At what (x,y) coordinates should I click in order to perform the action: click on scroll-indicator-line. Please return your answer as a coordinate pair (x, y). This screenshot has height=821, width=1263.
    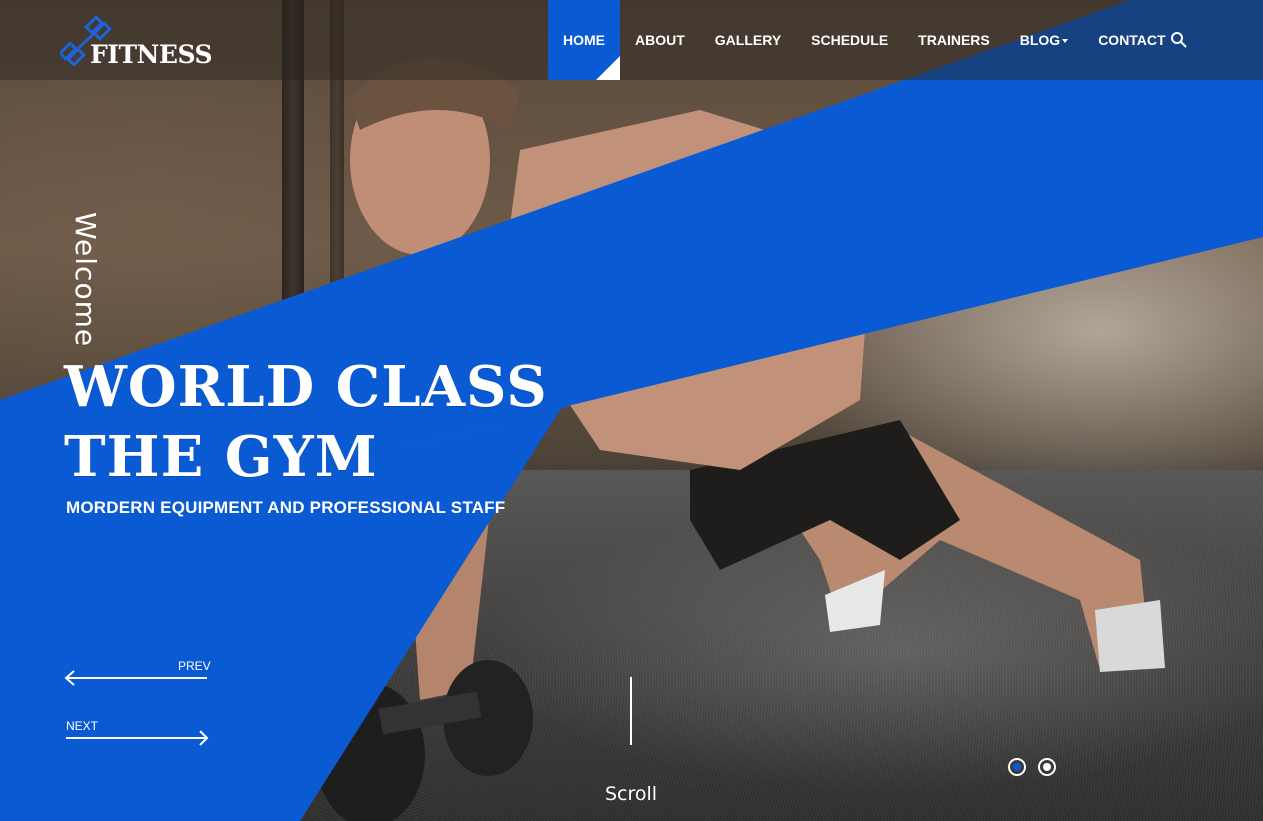
    Looking at the image, I should click on (631, 711).